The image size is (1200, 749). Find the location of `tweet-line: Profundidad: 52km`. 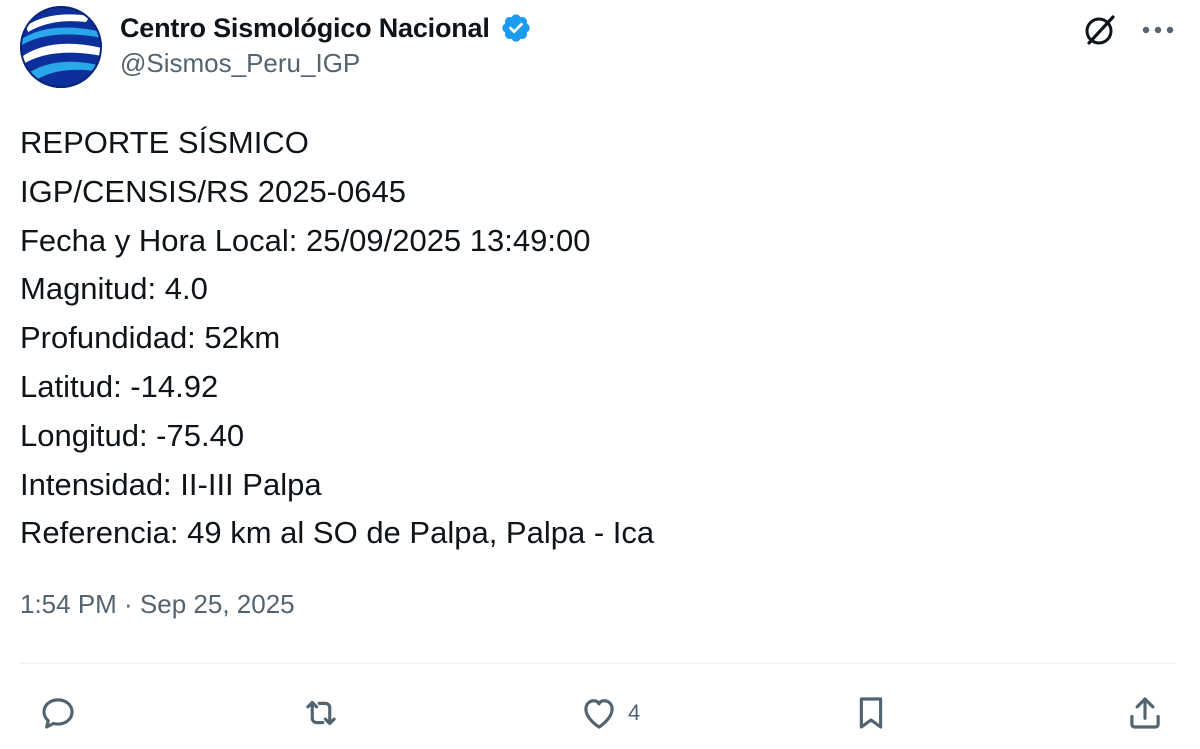

tweet-line: Profundidad: 52km is located at coordinates (150, 338).